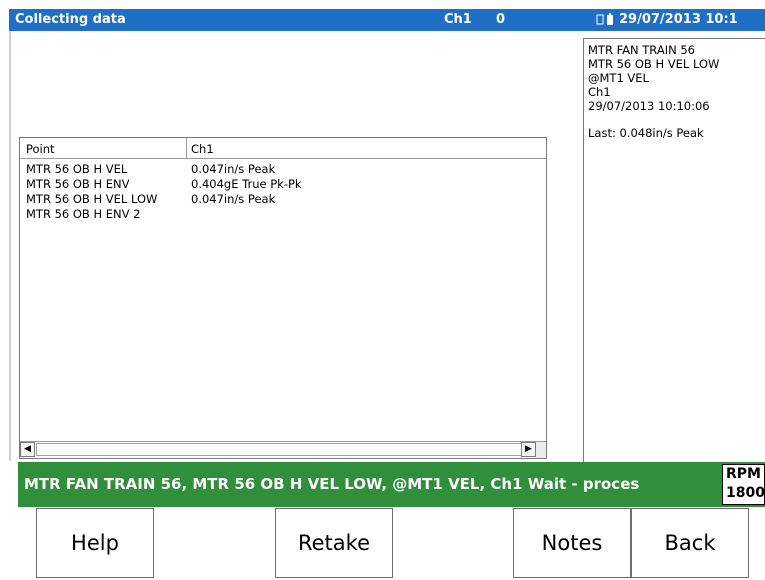  I want to click on last-reading: Last: 0.048in/s Peak, so click(646, 133).